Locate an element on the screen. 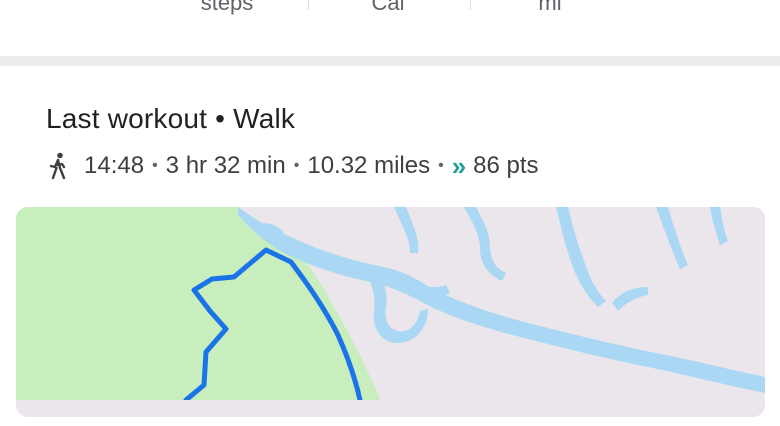 The image size is (780, 426). daily-summary-card: steps Cal mi is located at coordinates (390, 28).